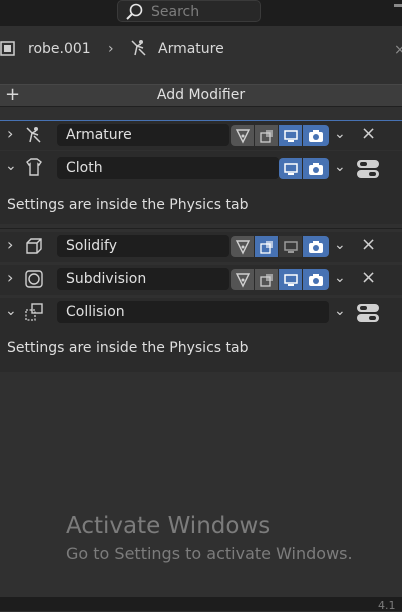 The height and width of the screenshot is (612, 402). What do you see at coordinates (209, 553) in the screenshot?
I see `activate-windows-subtitle: Go to Settings to activate Windows.` at bounding box center [209, 553].